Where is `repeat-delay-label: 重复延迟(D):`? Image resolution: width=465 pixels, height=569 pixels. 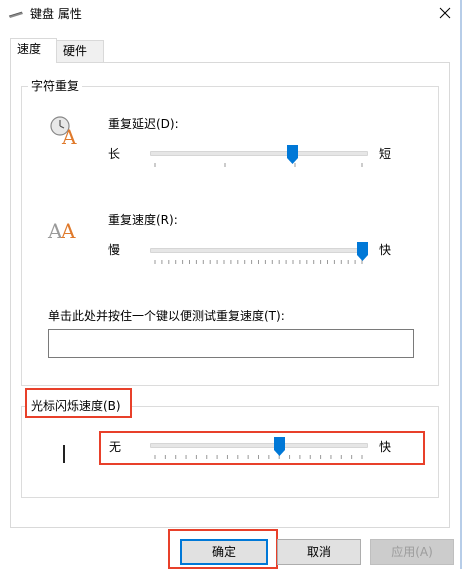 repeat-delay-label: 重复延迟(D): is located at coordinates (143, 124).